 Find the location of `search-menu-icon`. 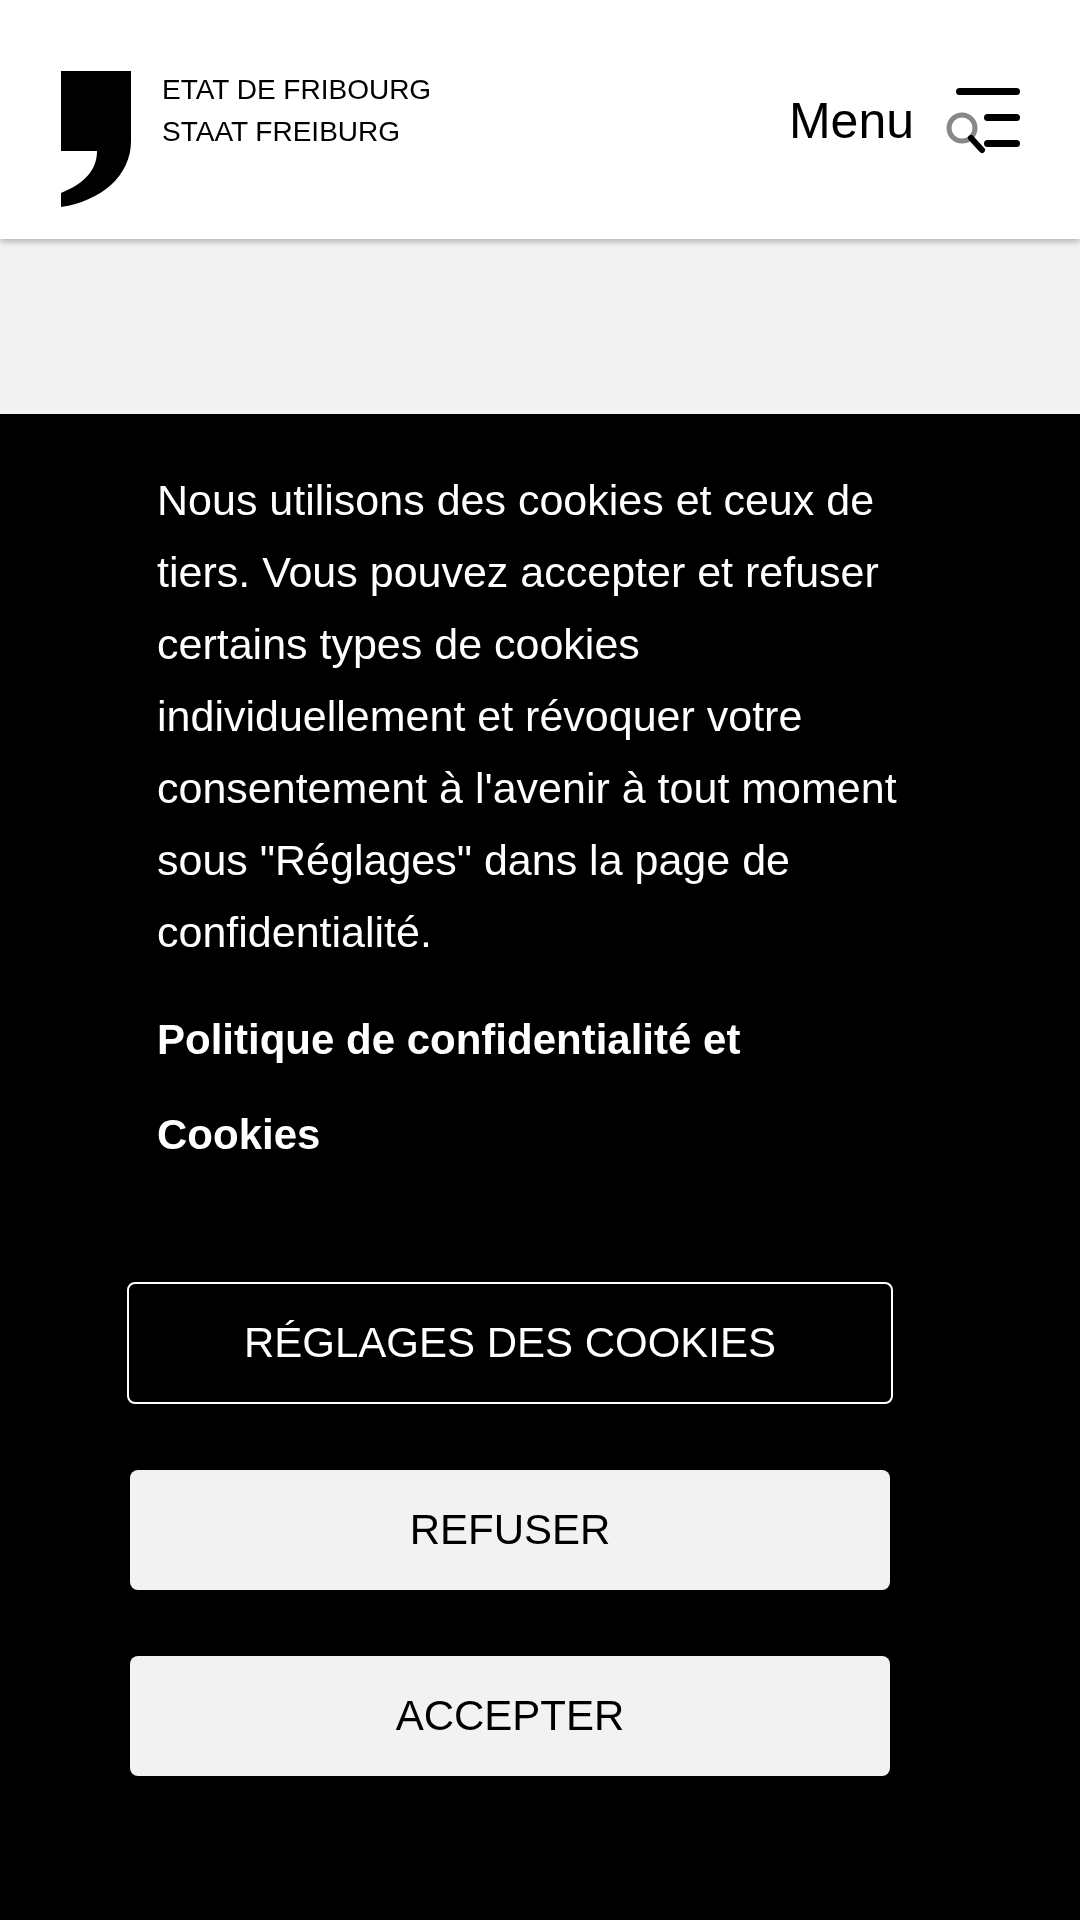

search-menu-icon is located at coordinates (982, 121).